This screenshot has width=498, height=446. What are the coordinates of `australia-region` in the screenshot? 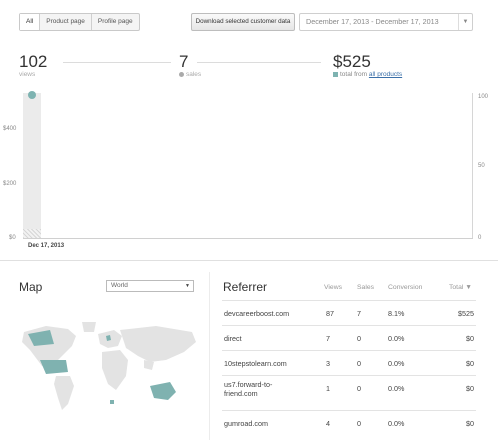 It's located at (163, 391).